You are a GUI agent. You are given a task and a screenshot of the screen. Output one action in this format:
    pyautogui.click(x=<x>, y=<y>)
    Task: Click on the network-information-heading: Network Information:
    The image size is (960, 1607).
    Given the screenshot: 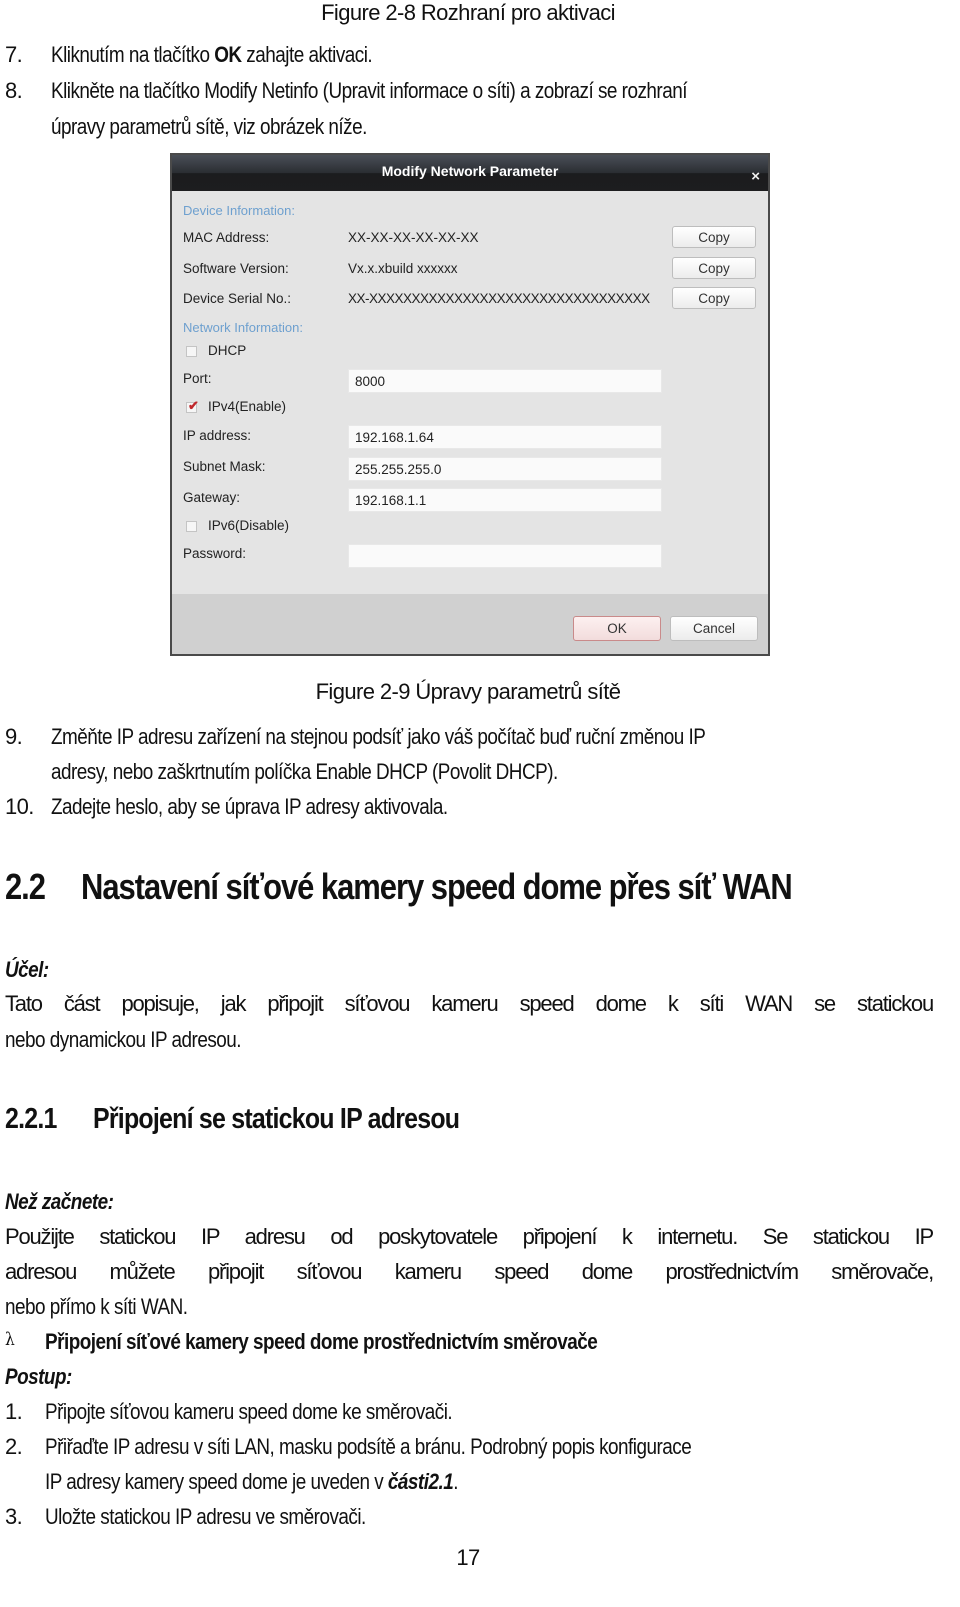 What is the action you would take?
    pyautogui.click(x=243, y=327)
    